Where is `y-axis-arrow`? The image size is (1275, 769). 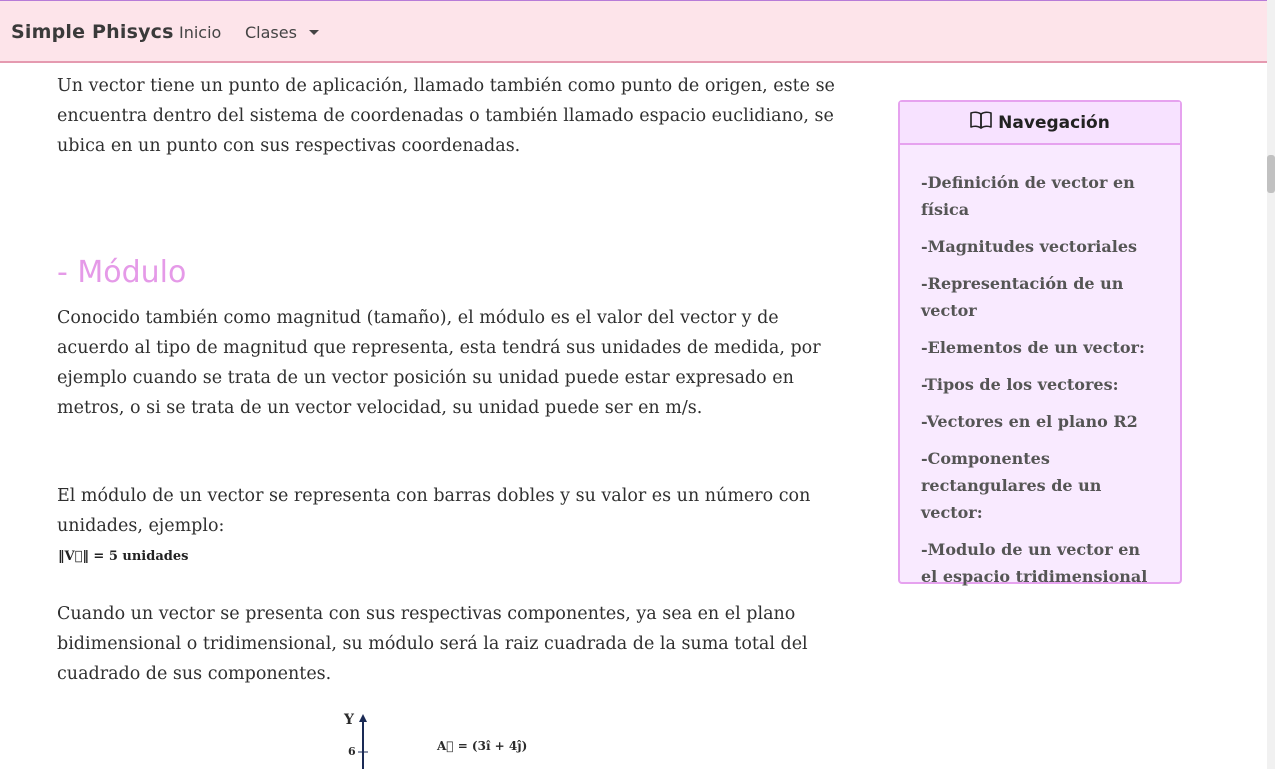 y-axis-arrow is located at coordinates (363, 741).